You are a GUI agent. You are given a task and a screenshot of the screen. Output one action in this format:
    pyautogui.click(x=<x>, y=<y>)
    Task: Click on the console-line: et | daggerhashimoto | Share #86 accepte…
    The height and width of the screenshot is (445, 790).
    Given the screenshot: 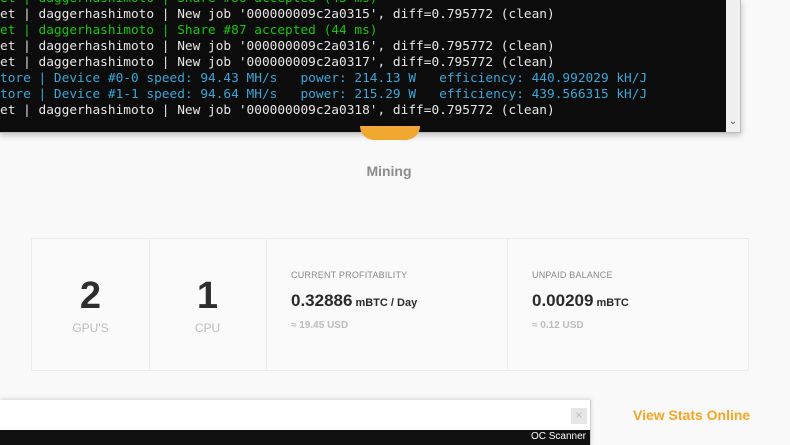 What is the action you would take?
    pyautogui.click(x=363, y=3)
    